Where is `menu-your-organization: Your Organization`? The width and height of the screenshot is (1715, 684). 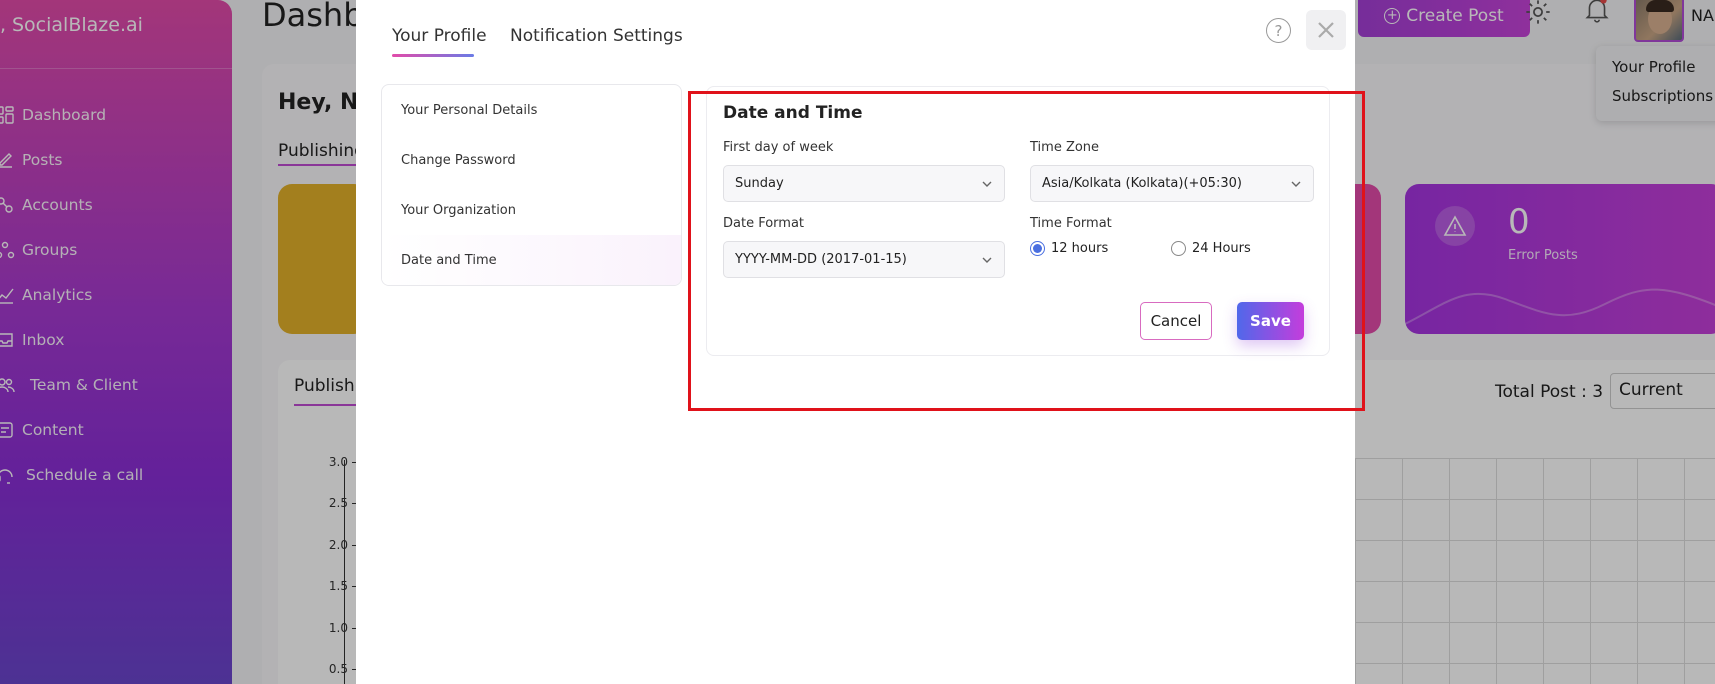
menu-your-organization: Your Organization is located at coordinates (531, 210).